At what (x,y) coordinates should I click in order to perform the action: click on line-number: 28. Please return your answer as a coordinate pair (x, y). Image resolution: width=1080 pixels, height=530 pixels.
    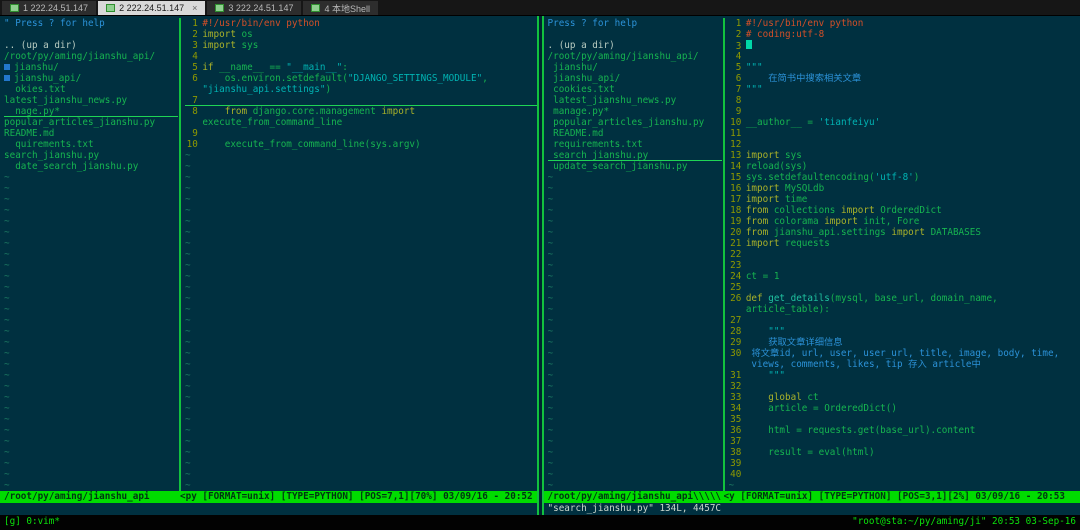
    Looking at the image, I should click on (736, 331).